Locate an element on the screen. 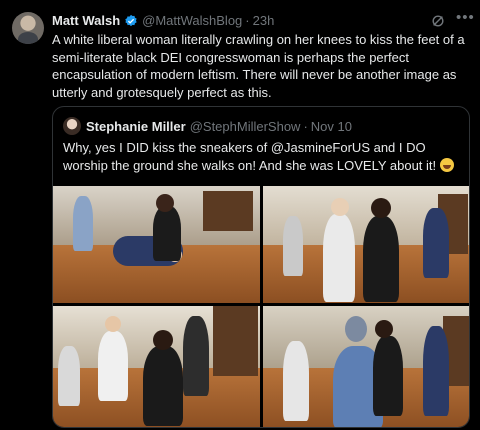 Image resolution: width=480 pixels, height=430 pixels. rolling-on-floor-laughing-emoji is located at coordinates (446, 164).